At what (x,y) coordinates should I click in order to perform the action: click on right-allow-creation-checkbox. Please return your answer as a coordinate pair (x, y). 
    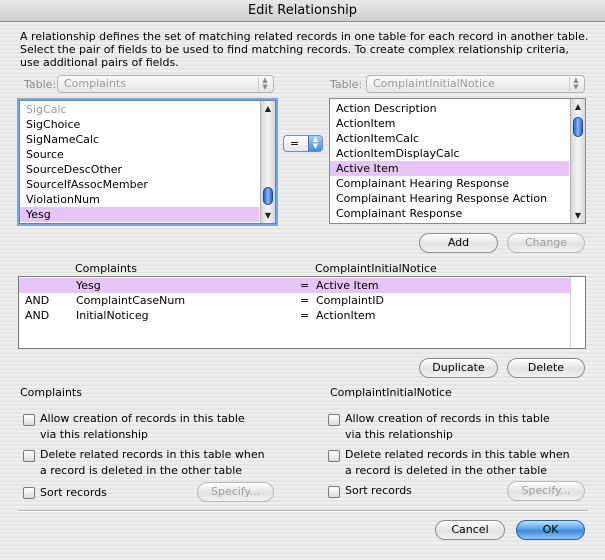
    Looking at the image, I should click on (334, 420).